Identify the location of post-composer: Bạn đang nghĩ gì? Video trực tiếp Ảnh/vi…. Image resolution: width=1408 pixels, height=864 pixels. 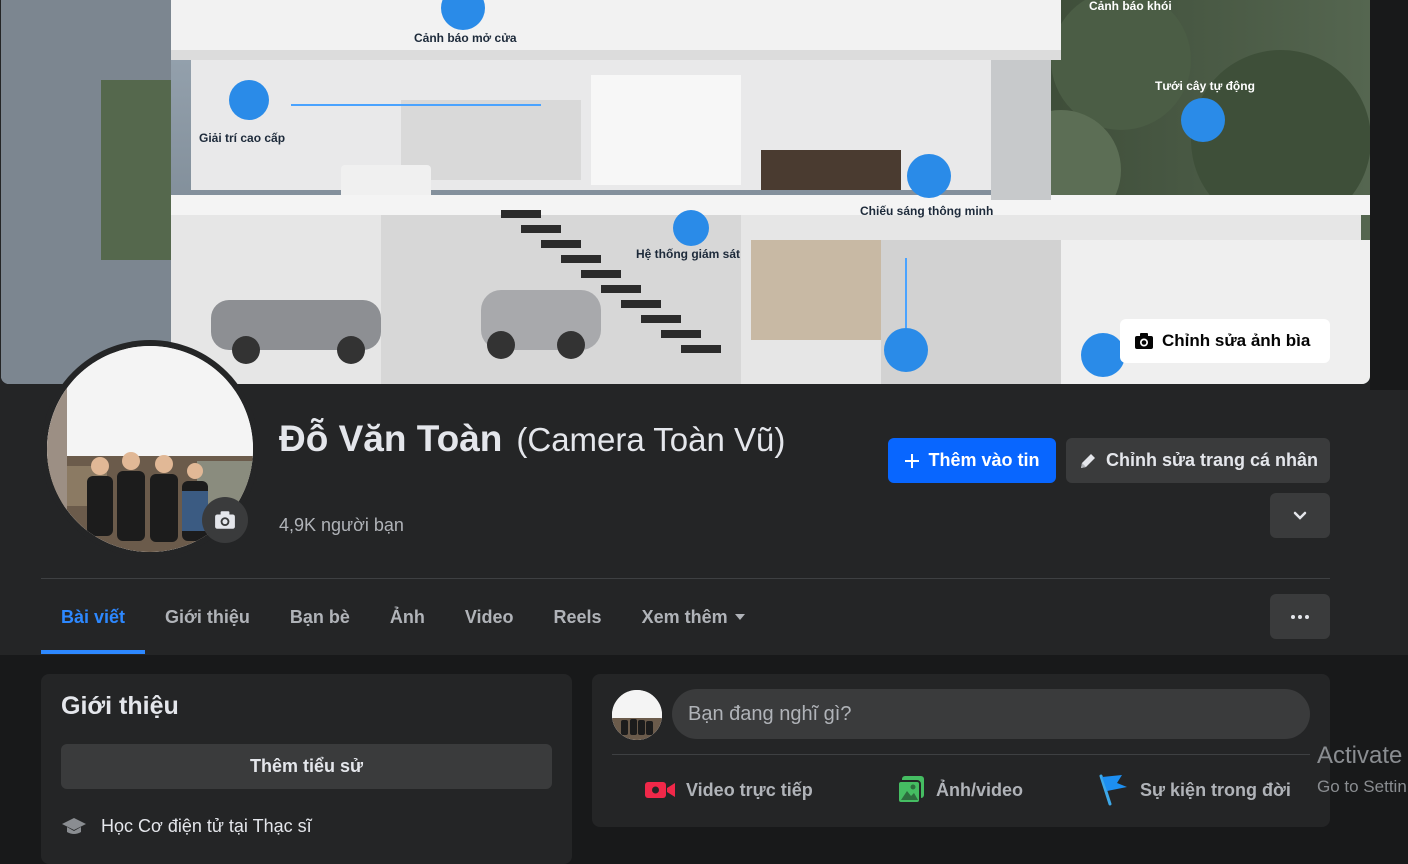
(961, 750).